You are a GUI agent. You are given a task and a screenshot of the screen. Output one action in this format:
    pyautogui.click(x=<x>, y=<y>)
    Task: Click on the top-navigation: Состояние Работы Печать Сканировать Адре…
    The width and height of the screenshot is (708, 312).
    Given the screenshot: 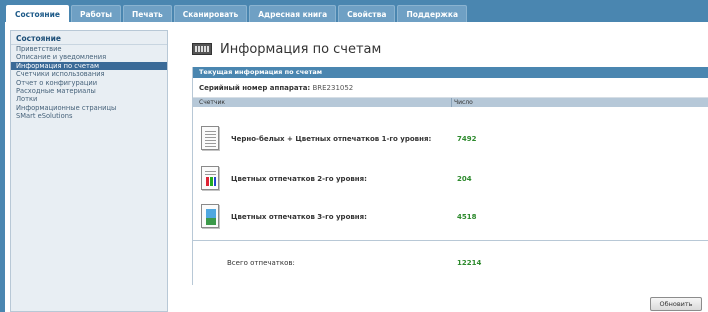 What is the action you would take?
    pyautogui.click(x=354, y=11)
    